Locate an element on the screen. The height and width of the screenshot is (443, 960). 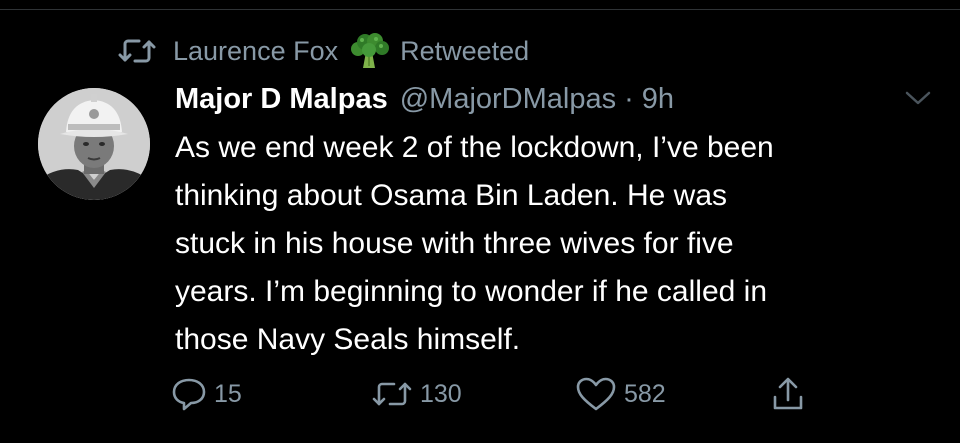
retweeter-name: Laurence Fox is located at coordinates (255, 51).